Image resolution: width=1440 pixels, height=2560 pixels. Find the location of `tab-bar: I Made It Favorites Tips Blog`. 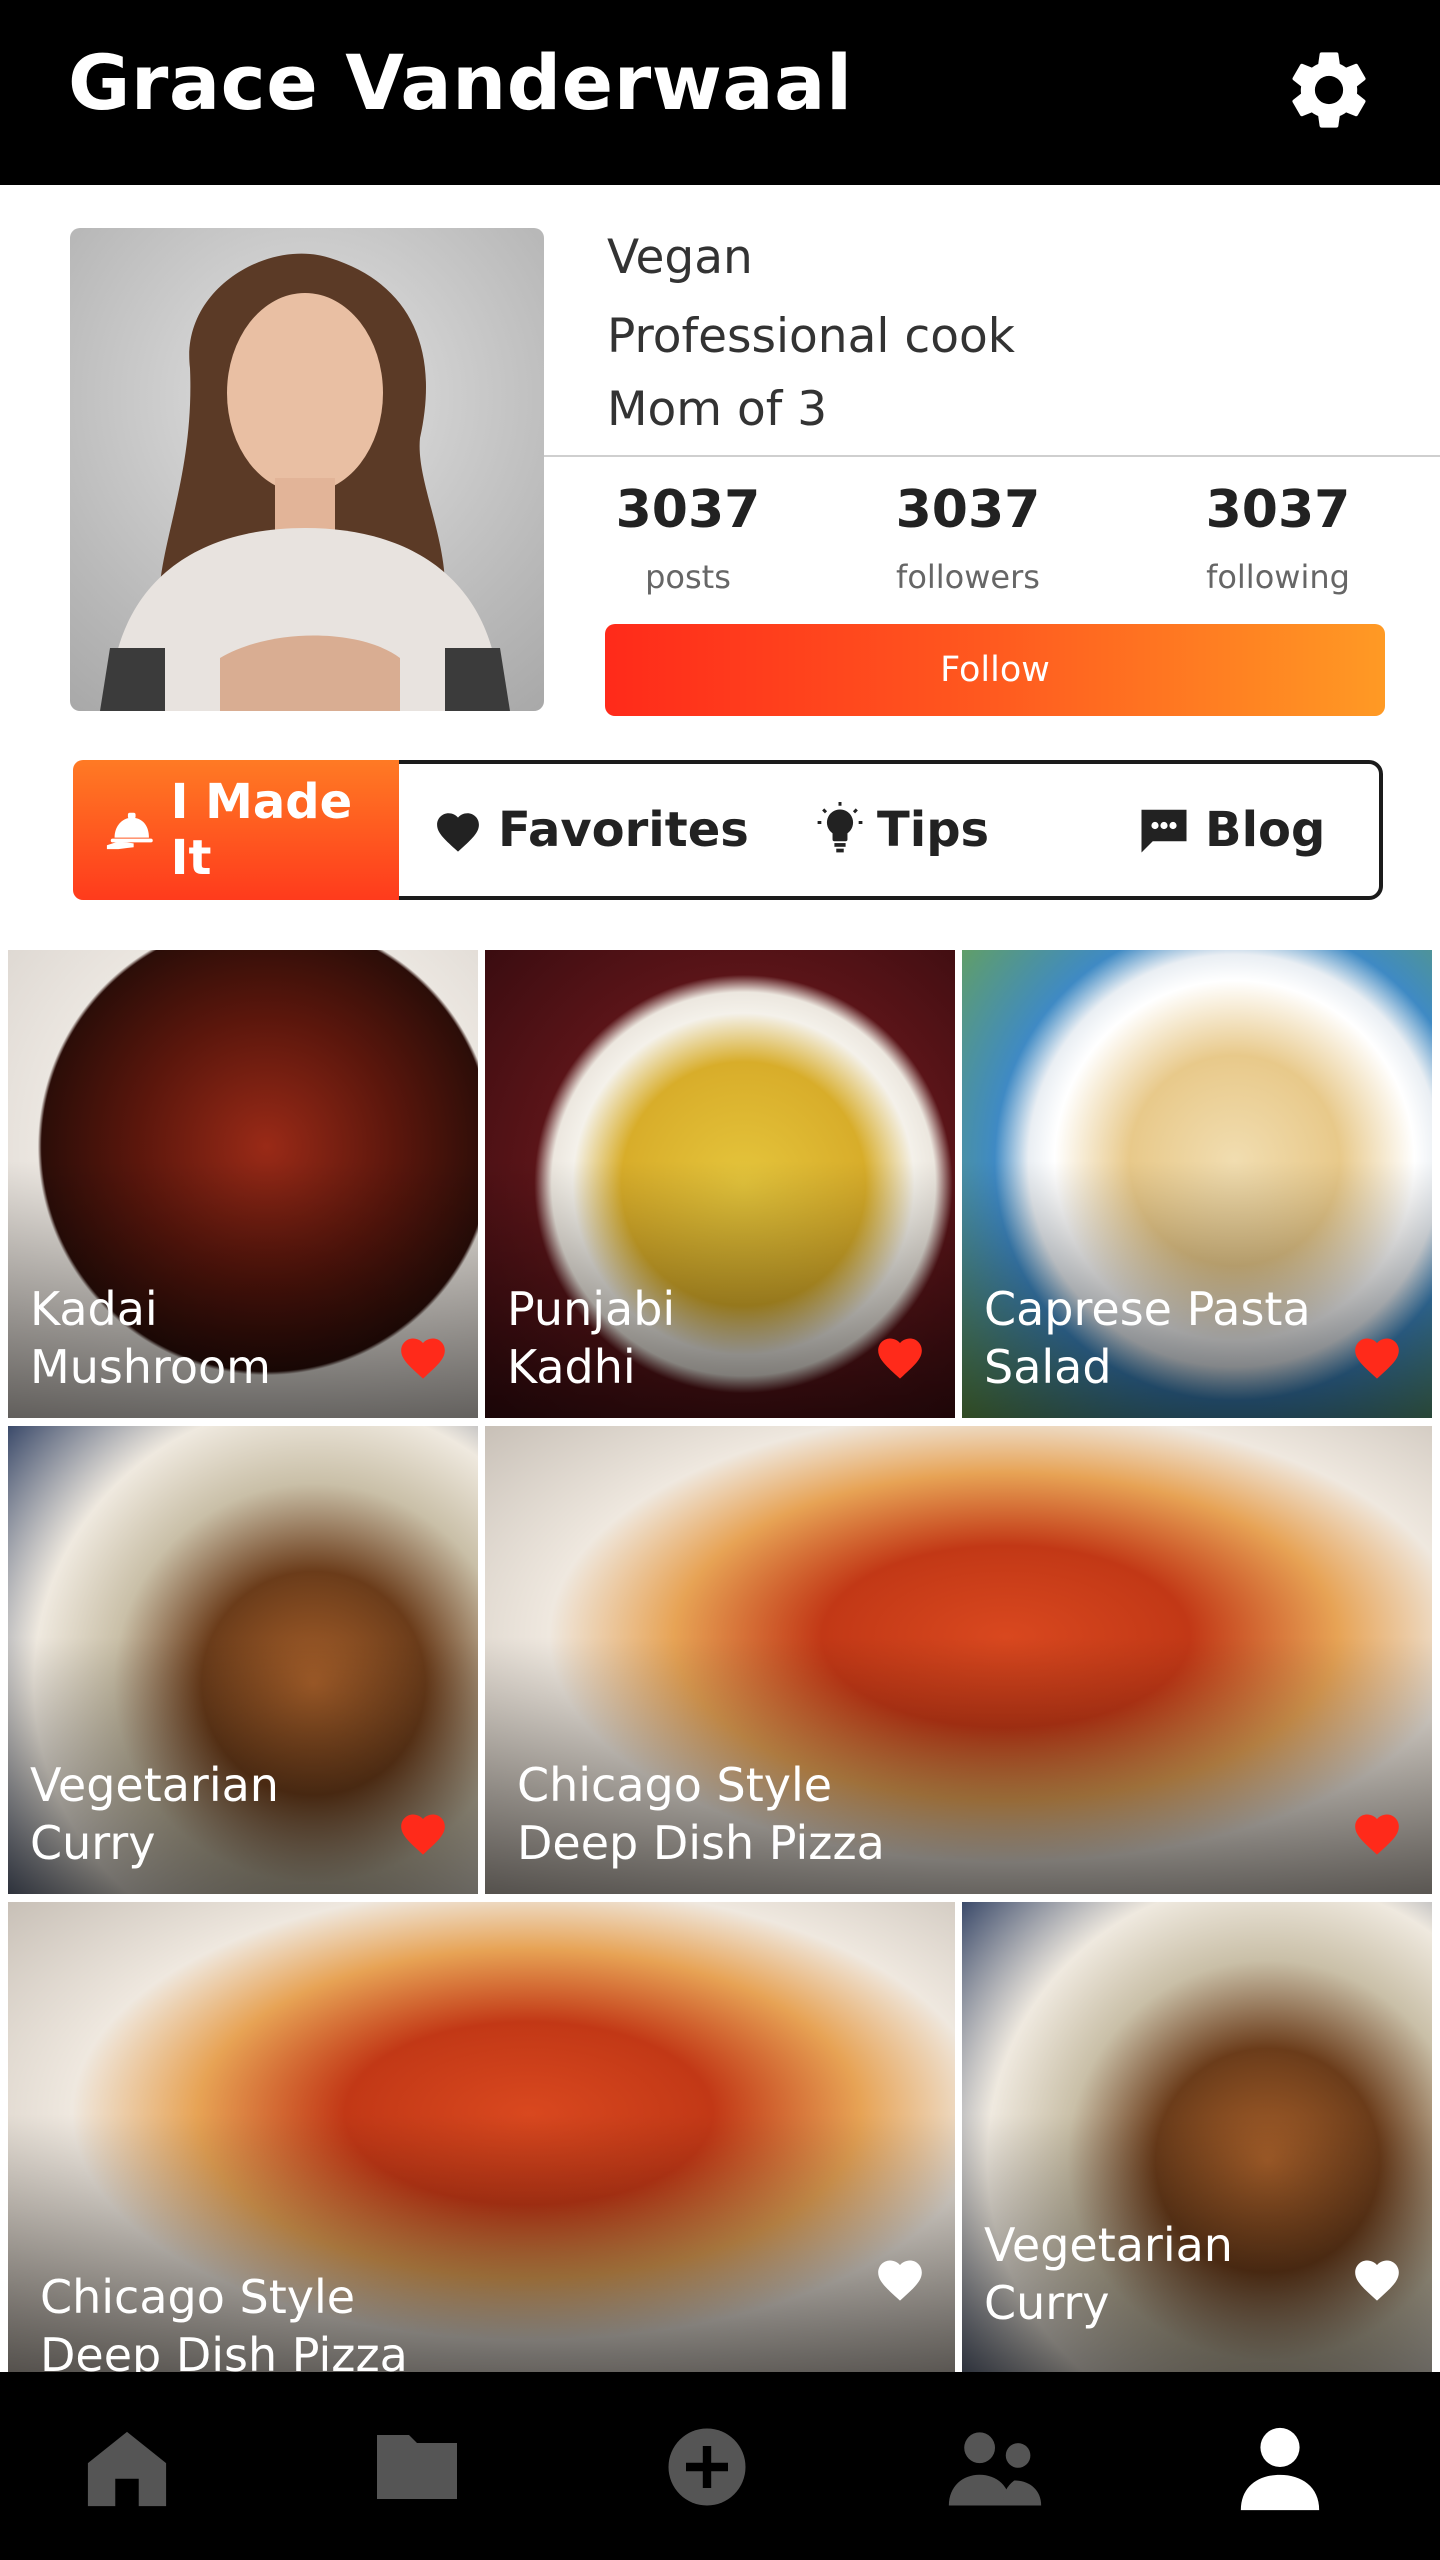

tab-bar: I Made It Favorites Tips Blog is located at coordinates (728, 830).